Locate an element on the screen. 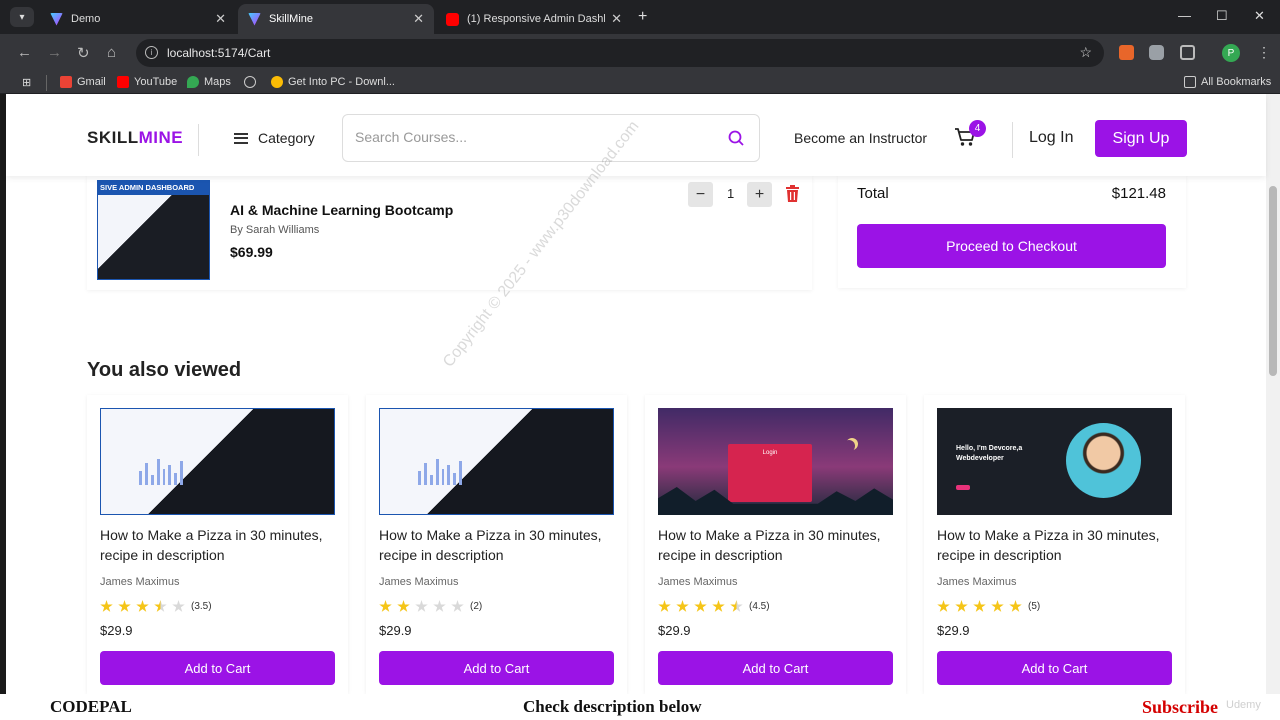 This screenshot has height=720, width=1280. bookmark-youtube: YouTube is located at coordinates (147, 82).